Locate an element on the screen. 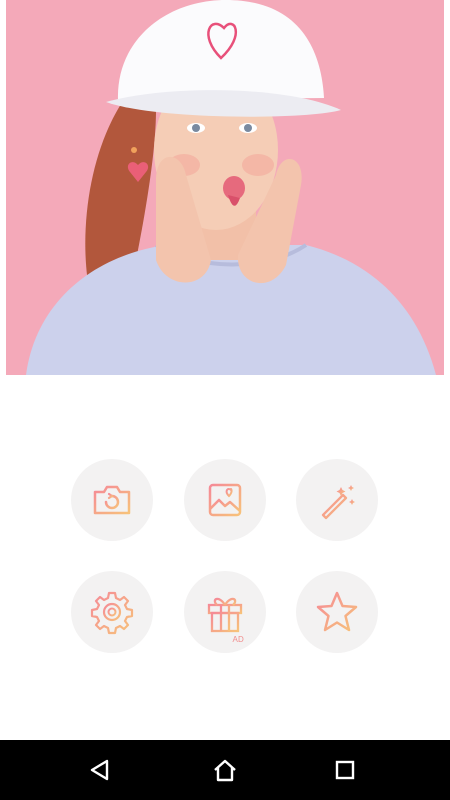 Image resolution: width=450 pixels, height=800 pixels. system-nav-bar is located at coordinates (225, 770).